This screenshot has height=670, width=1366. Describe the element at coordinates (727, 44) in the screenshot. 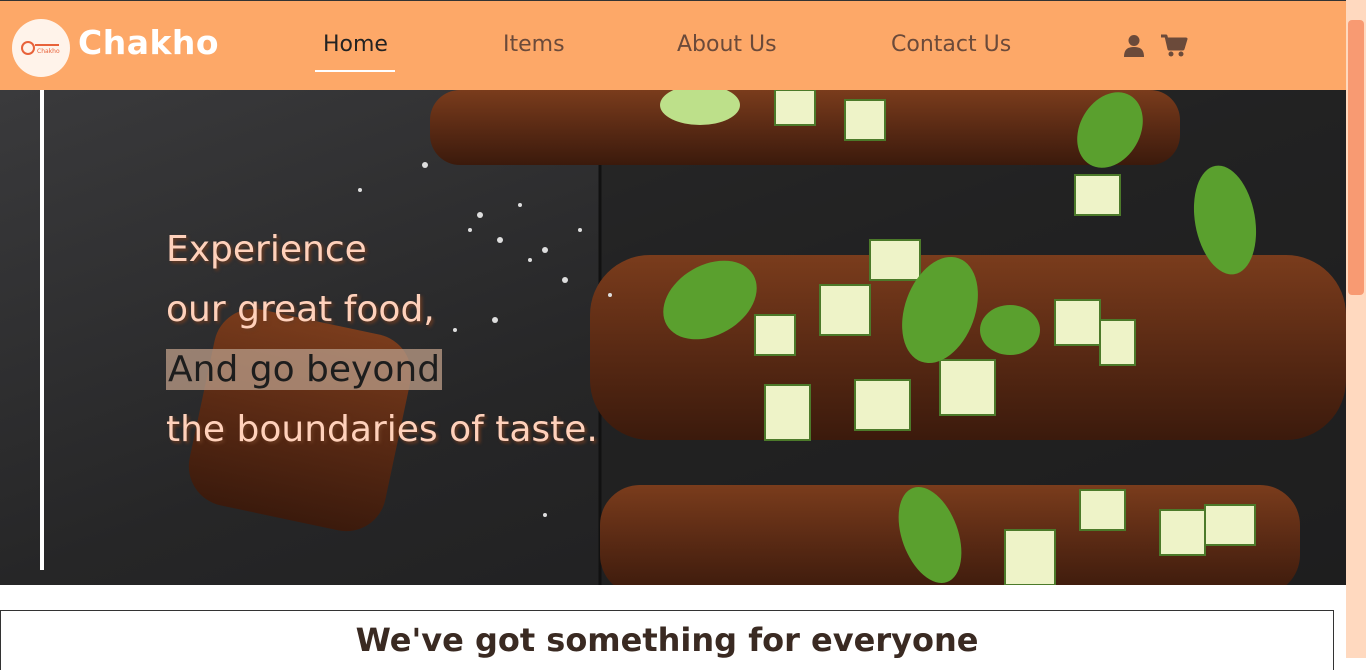

I see `nav-about-us: About Us` at that location.